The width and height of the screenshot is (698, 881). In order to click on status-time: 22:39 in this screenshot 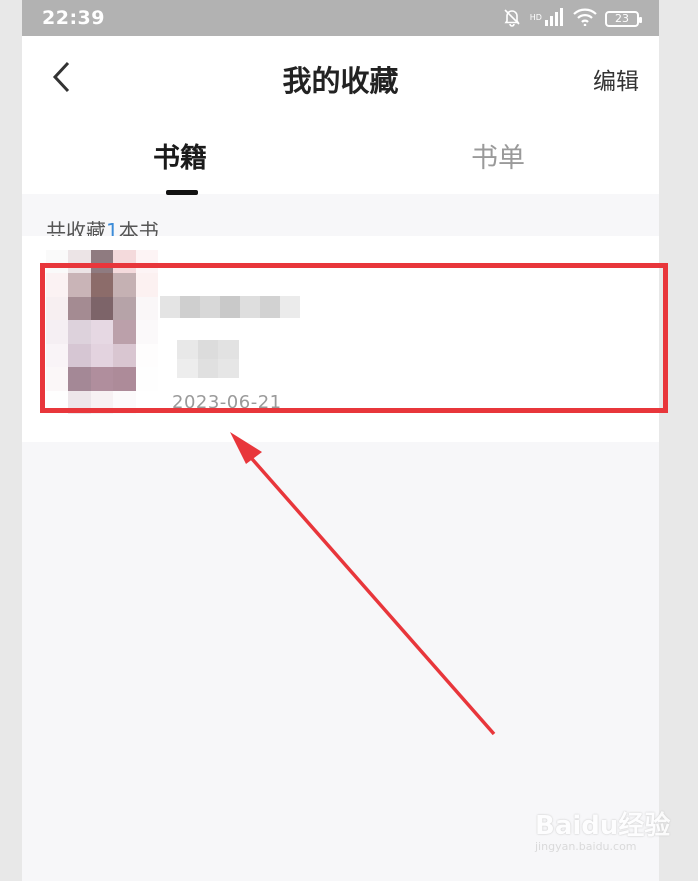, I will do `click(73, 18)`.